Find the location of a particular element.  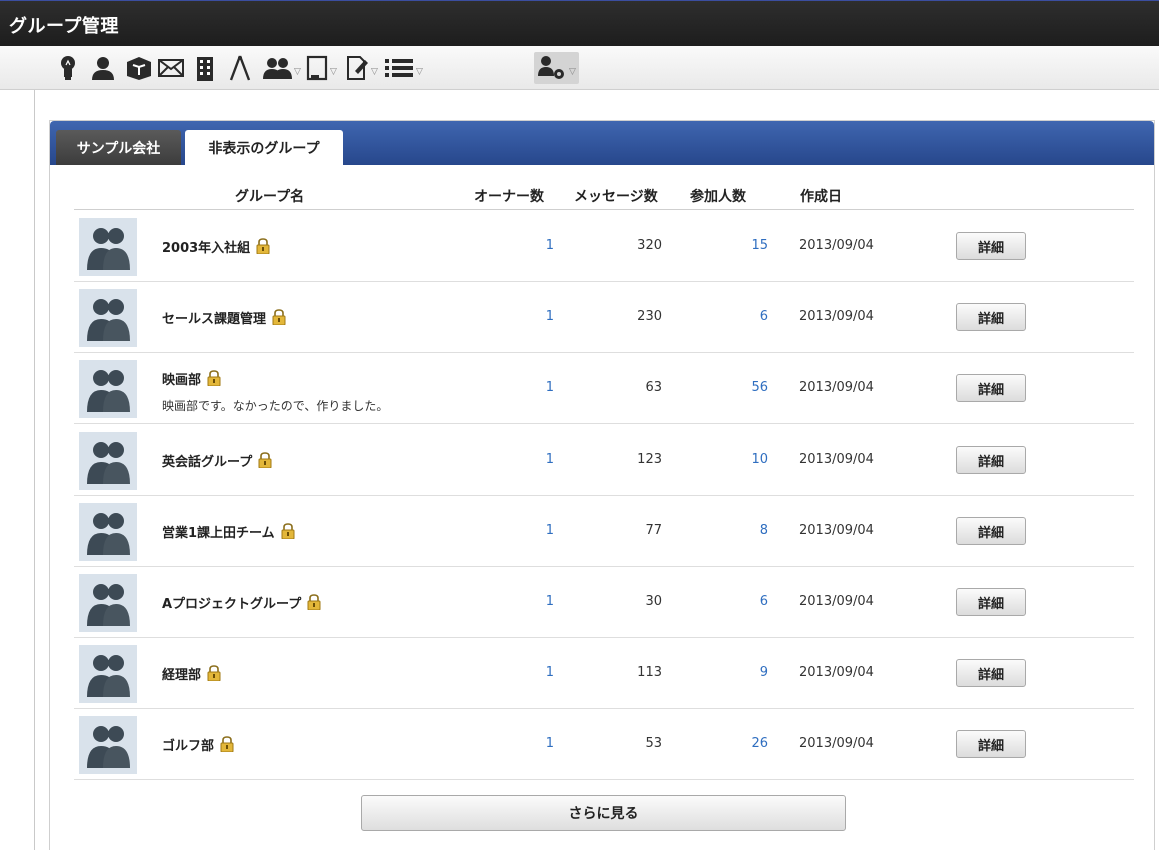

table-row: 営業1課上田チーム 1 77 8 2013/09/04 詳細 is located at coordinates (604, 531).